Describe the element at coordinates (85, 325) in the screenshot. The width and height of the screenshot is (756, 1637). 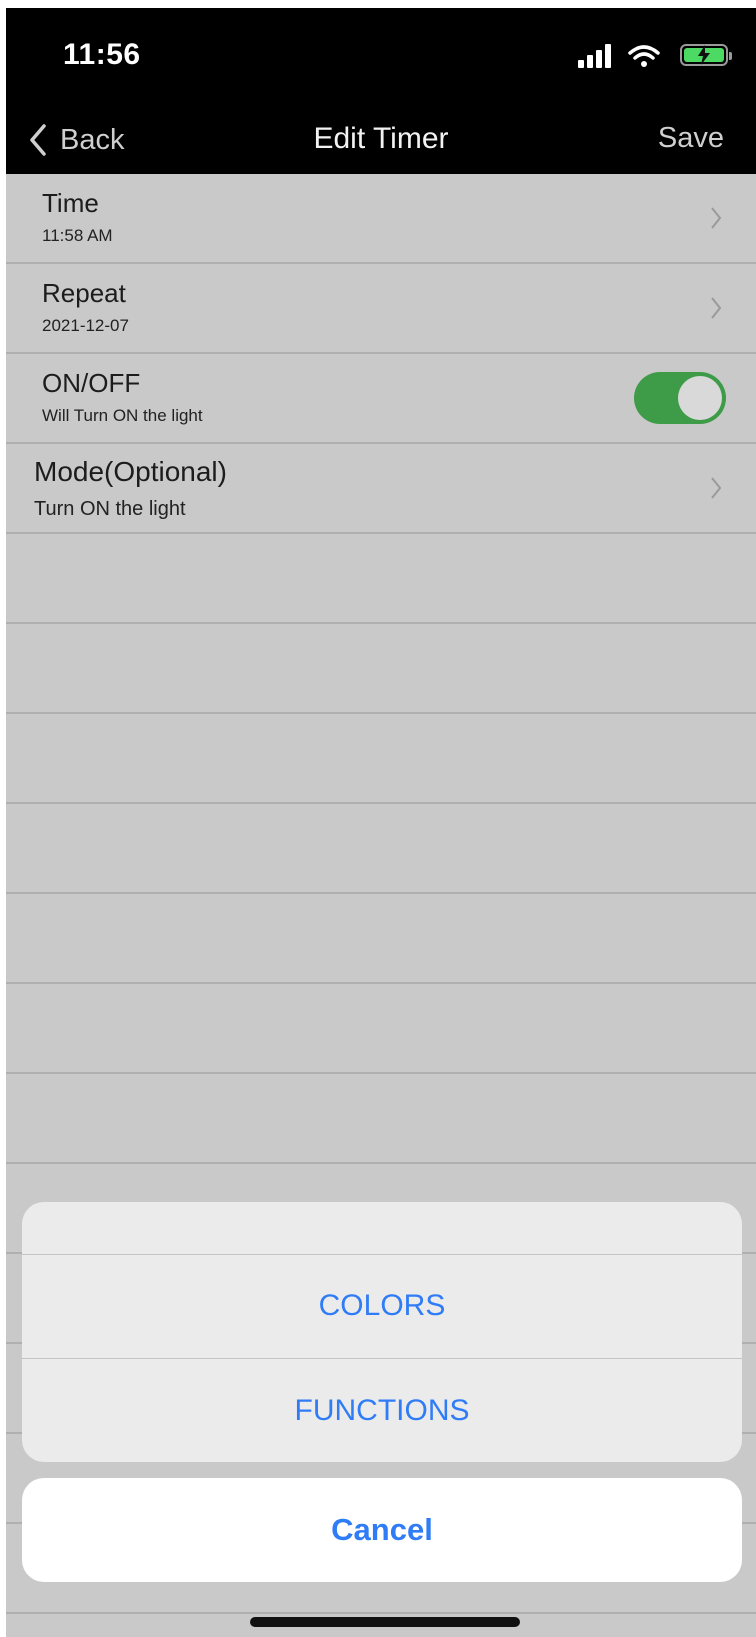
I see `repeat-row-value: 2021-12-07` at that location.